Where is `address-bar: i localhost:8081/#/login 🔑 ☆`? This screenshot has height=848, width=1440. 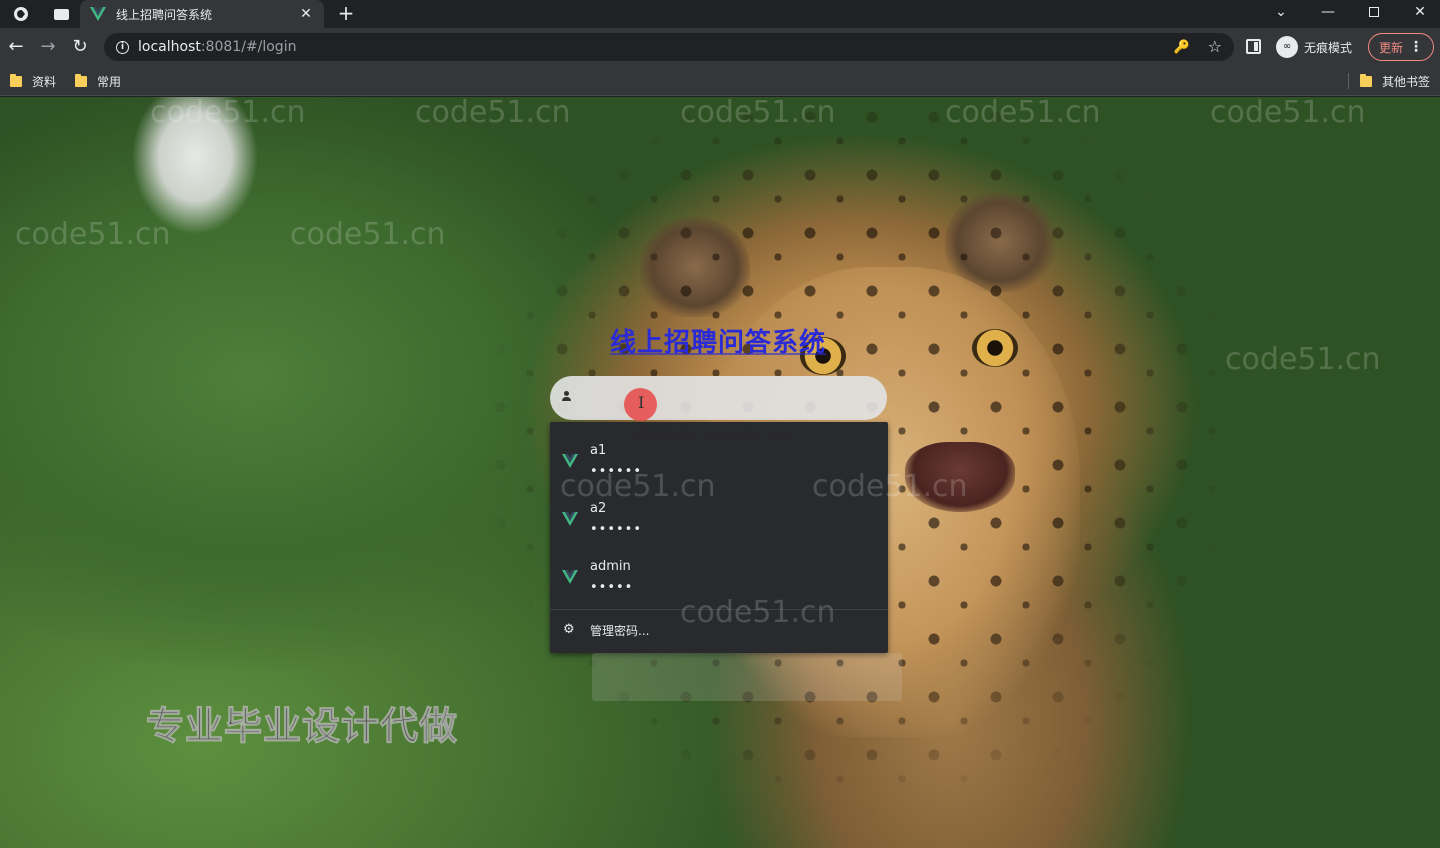
address-bar: i localhost:8081/#/login 🔑 ☆ is located at coordinates (669, 47).